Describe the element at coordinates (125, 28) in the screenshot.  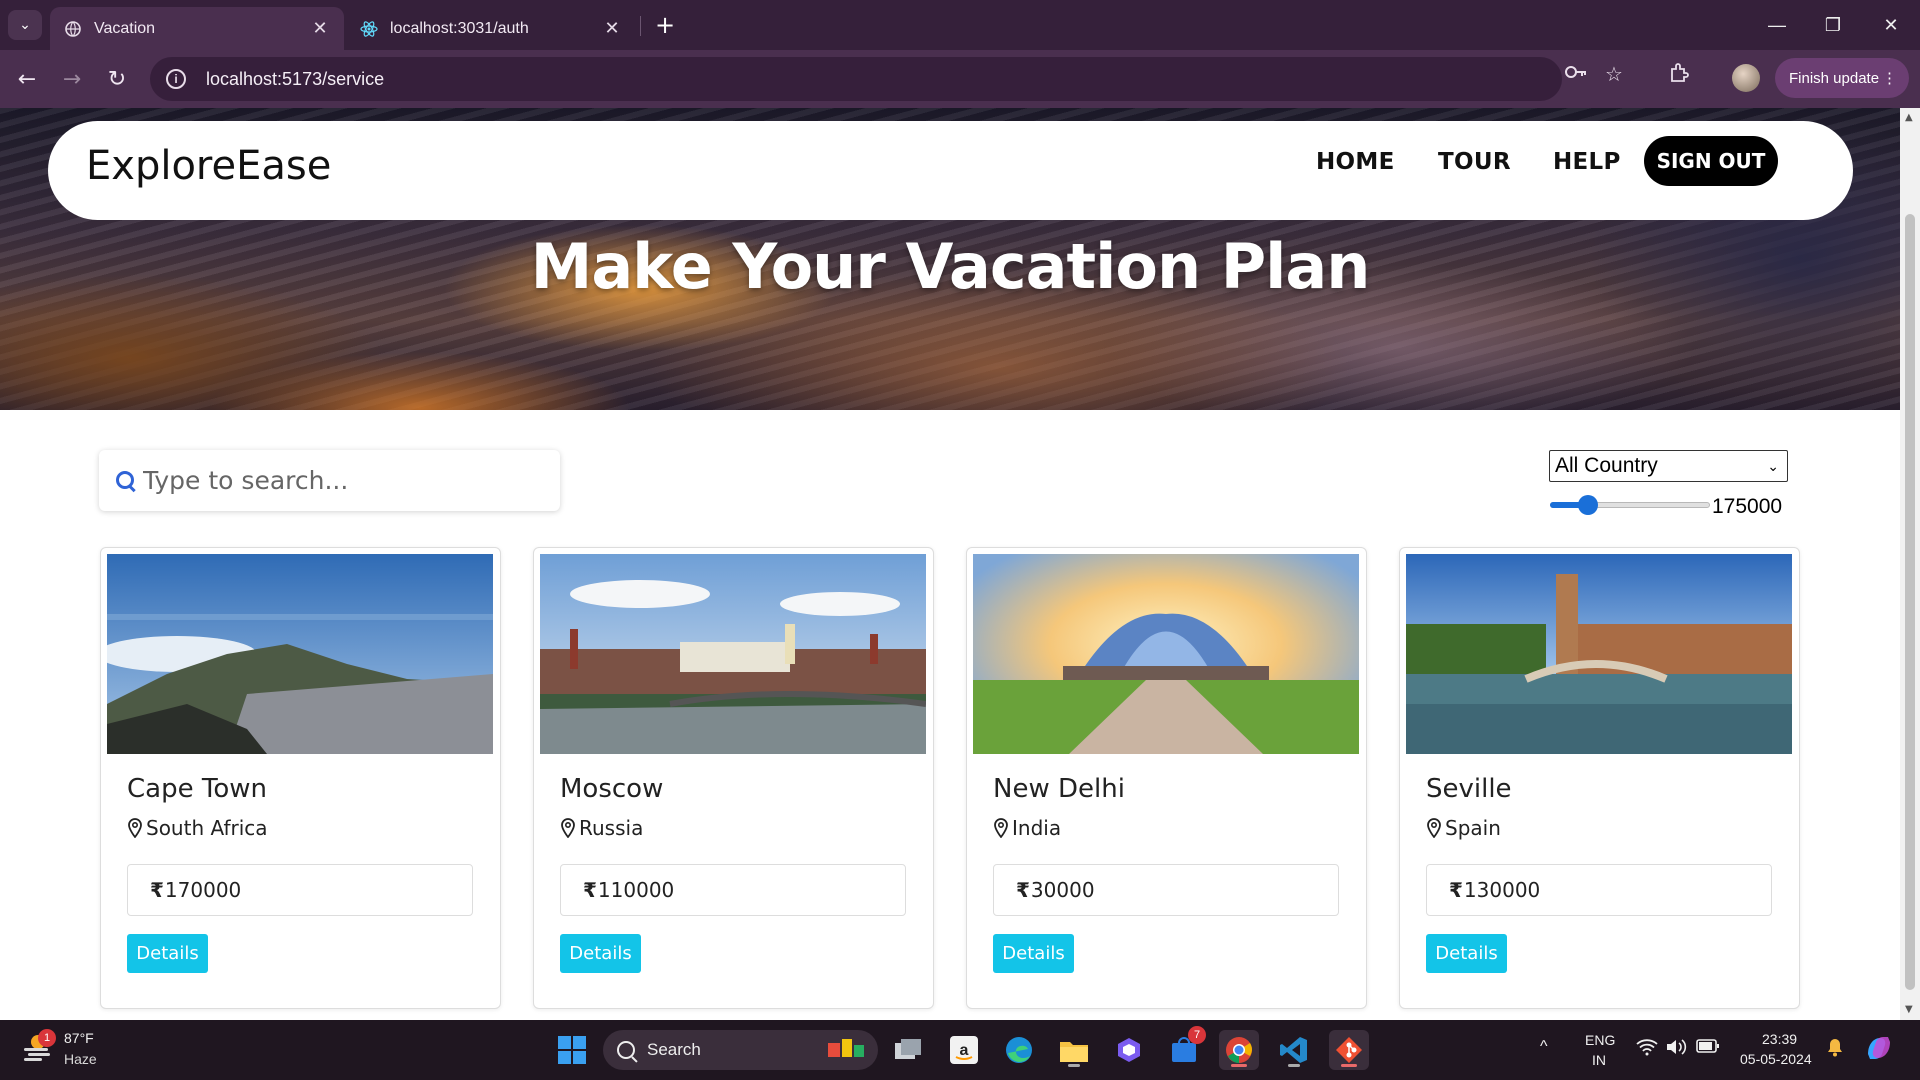
I see `tab-title: Vacation` at that location.